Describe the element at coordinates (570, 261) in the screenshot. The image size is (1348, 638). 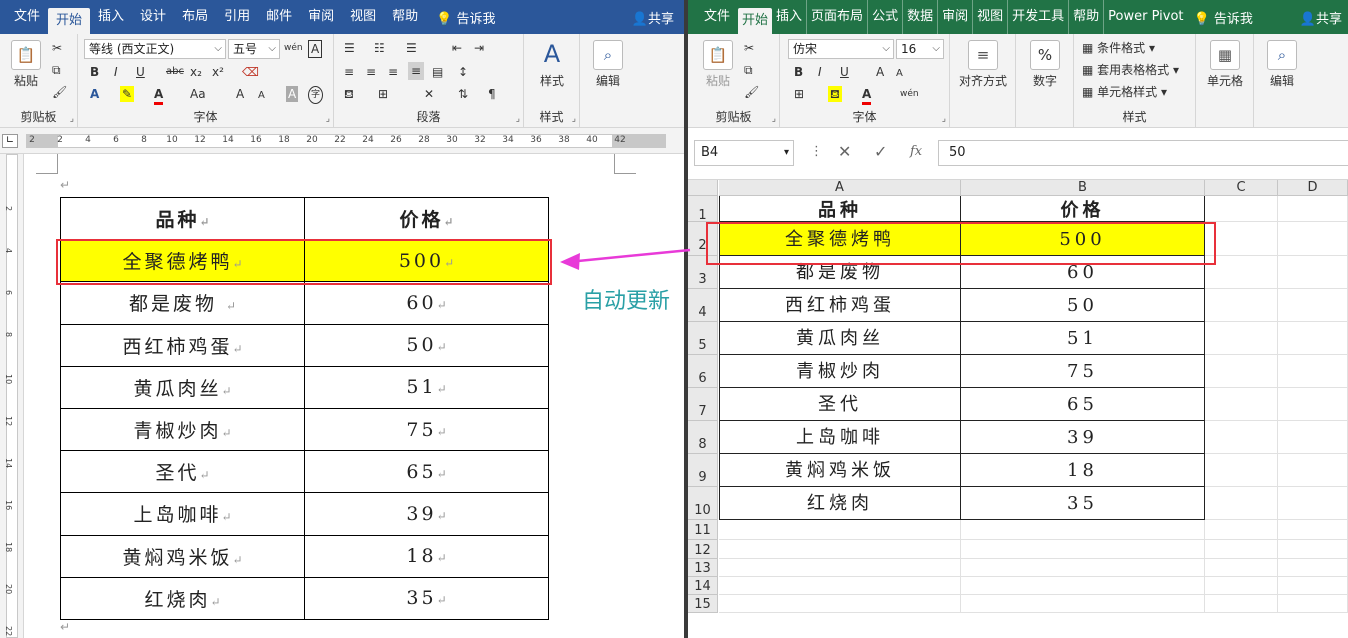
I see `arrow-head` at that location.